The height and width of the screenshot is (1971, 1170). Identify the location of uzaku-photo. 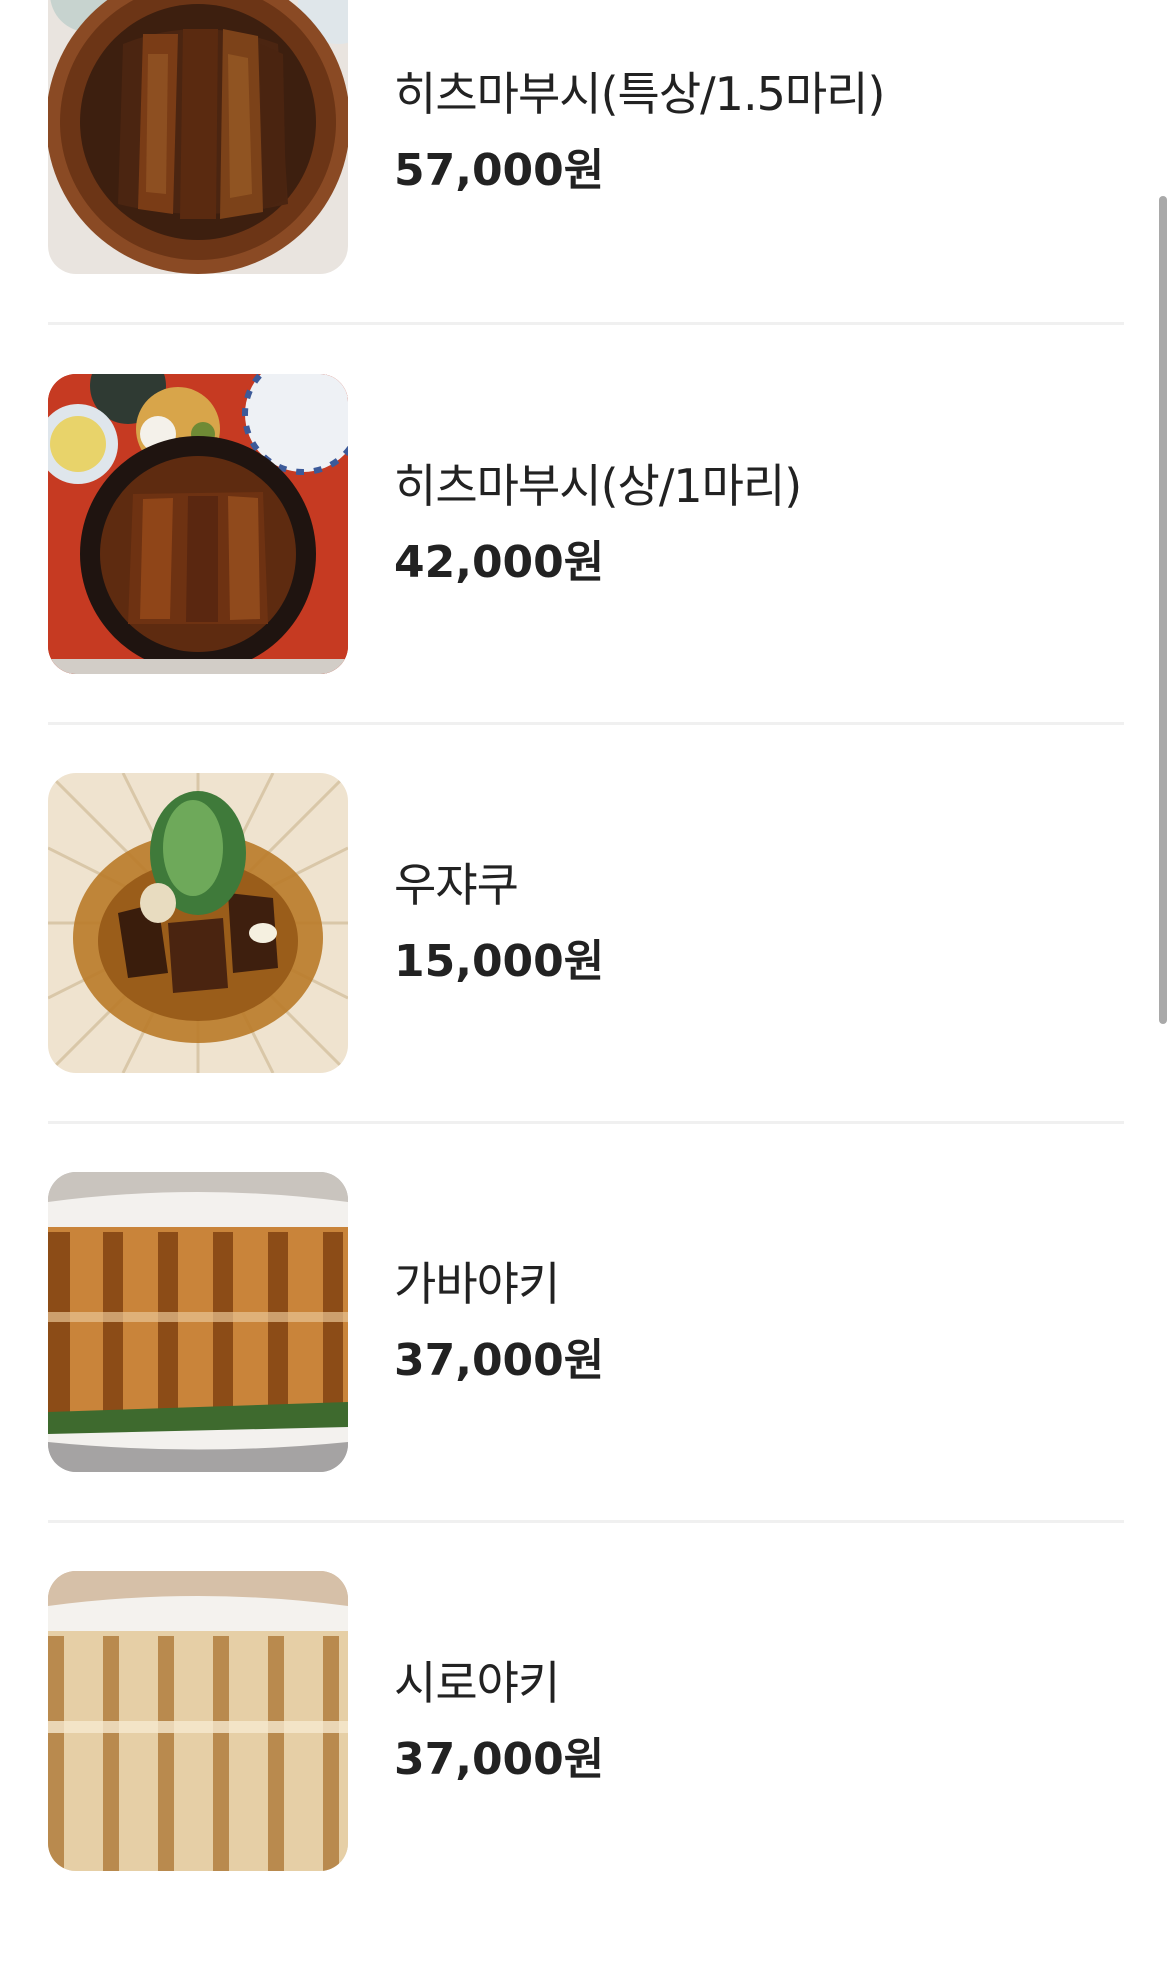
(198, 923).